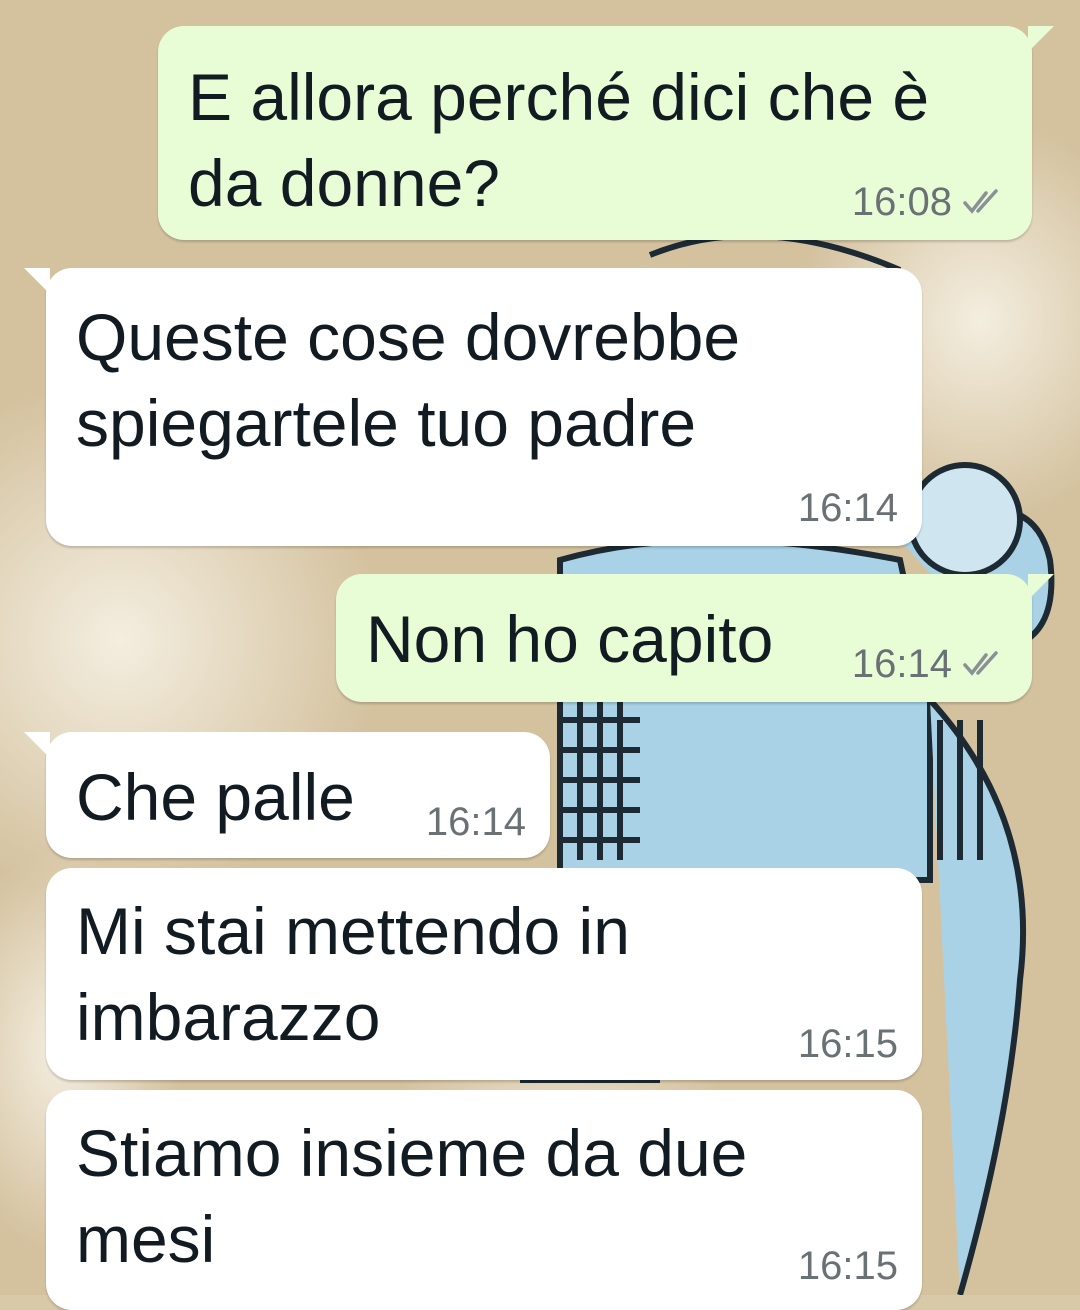 The image size is (1080, 1310). I want to click on message-meta: 16:08, so click(928, 202).